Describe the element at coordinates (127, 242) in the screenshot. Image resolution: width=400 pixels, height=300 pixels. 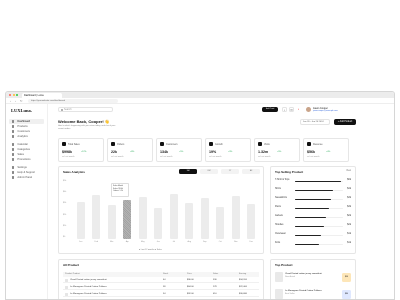
I see `x-tick-label: Apr` at that location.